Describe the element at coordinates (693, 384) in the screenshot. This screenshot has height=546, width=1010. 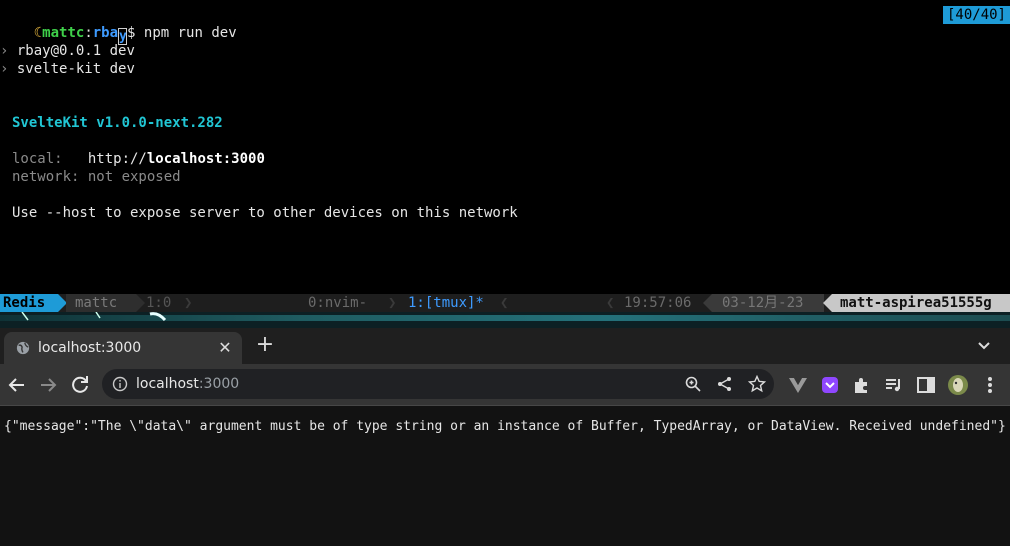
I see `zoom-icon` at that location.